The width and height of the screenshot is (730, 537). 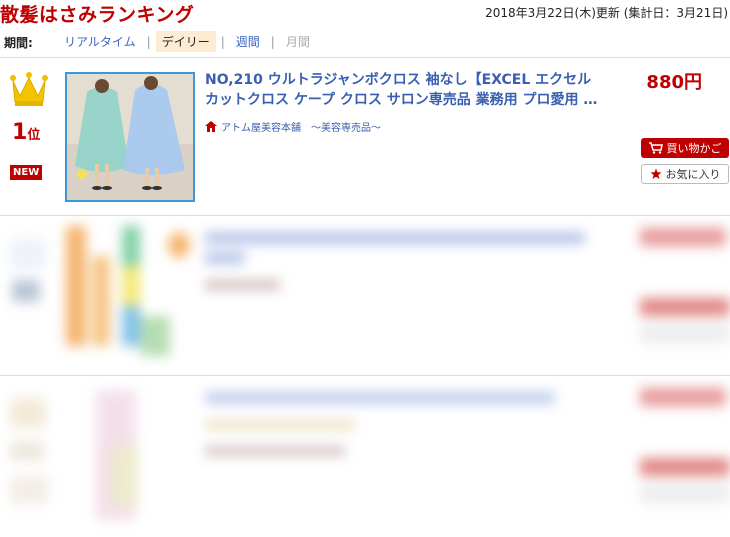 What do you see at coordinates (29, 89) in the screenshot?
I see `crown-icon` at bounding box center [29, 89].